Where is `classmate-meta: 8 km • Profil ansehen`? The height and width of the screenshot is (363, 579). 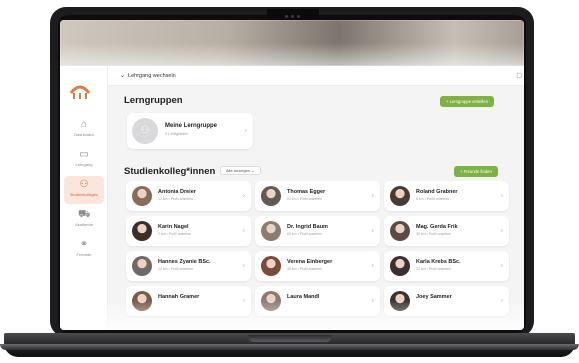
classmate-meta: 8 km • Profil ansehen is located at coordinates (433, 199).